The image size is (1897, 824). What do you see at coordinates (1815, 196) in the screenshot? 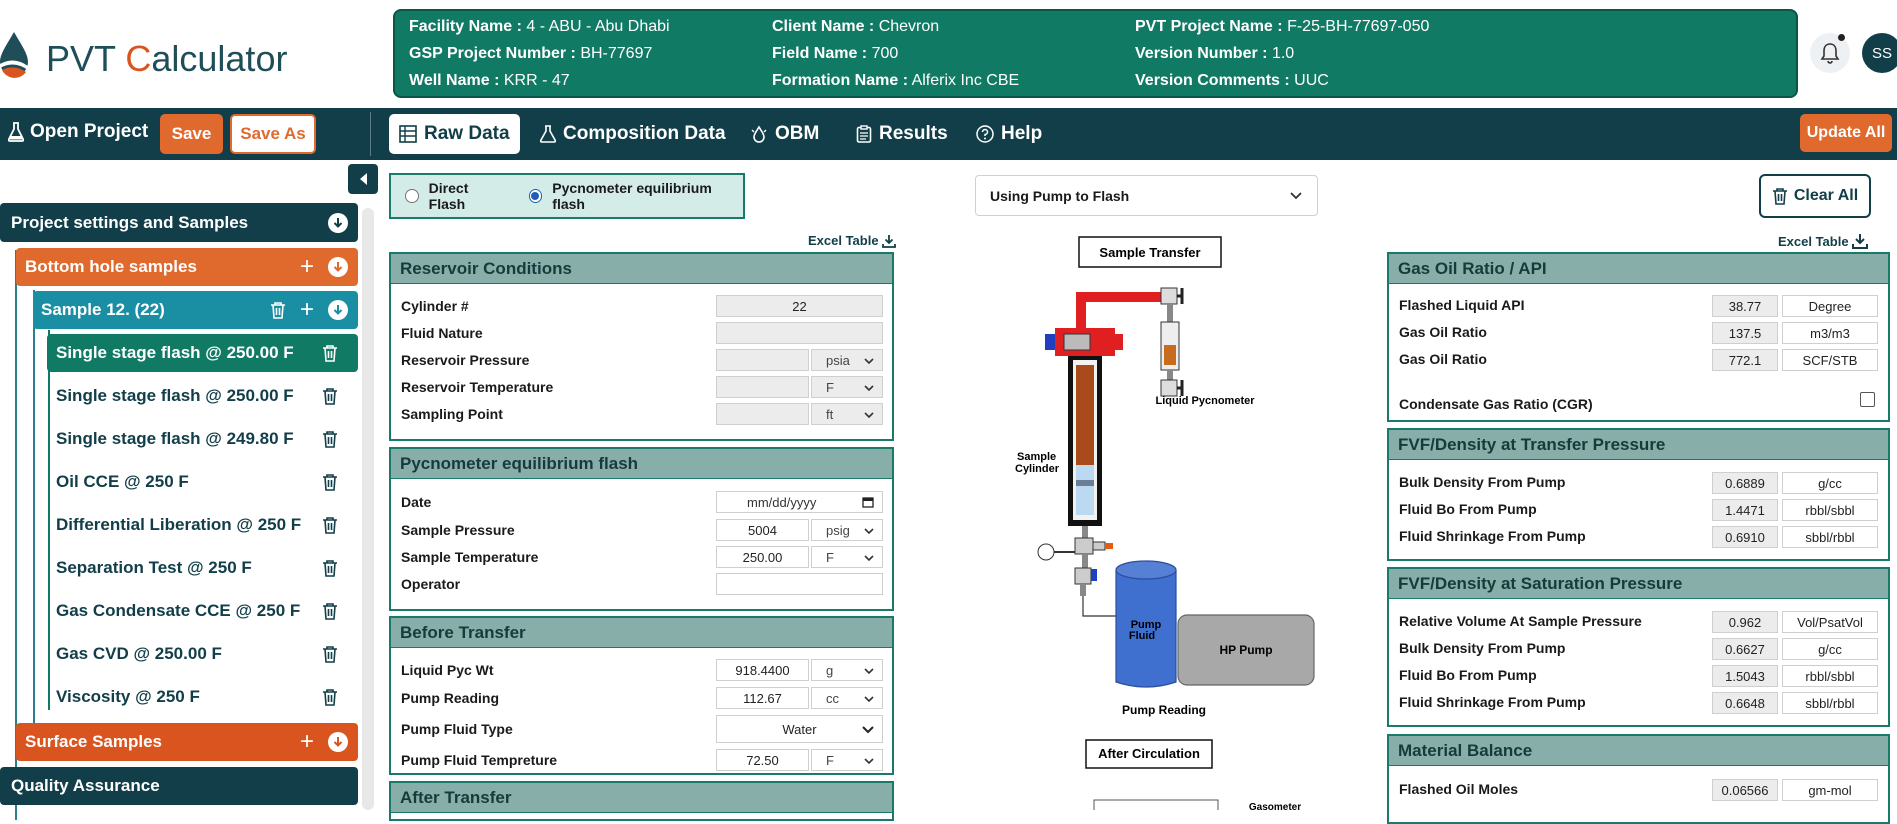
I see `clear-all-button: Clear All` at bounding box center [1815, 196].